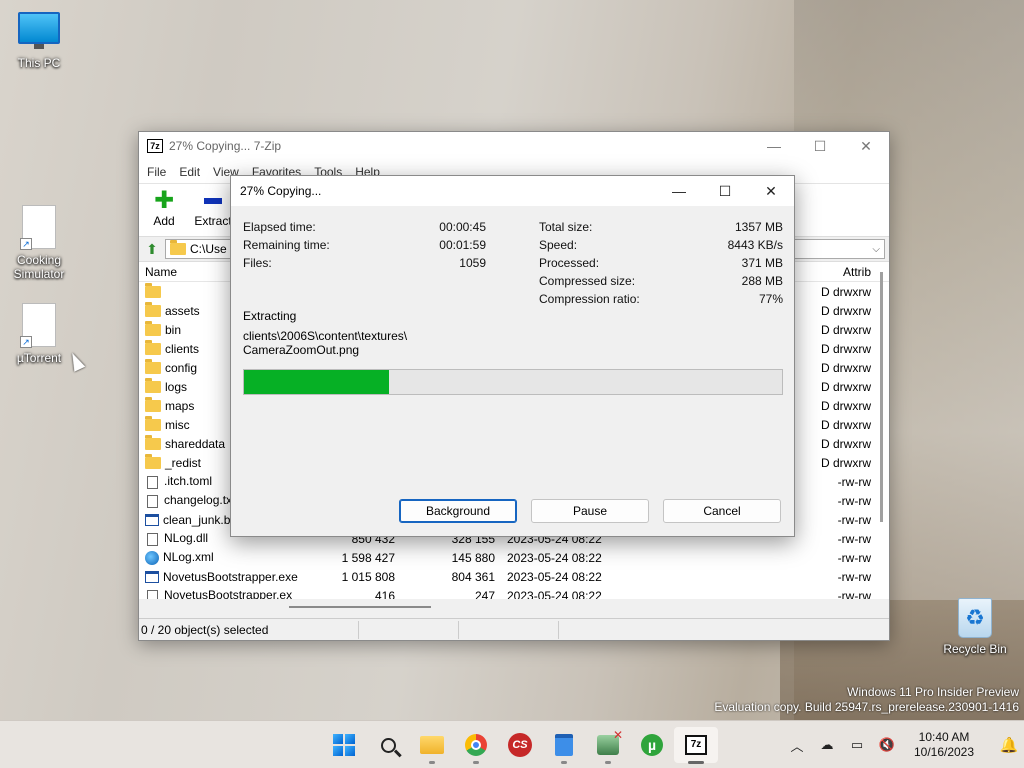  Describe the element at coordinates (257, 263) in the screenshot. I see `files-label: Files:` at that location.